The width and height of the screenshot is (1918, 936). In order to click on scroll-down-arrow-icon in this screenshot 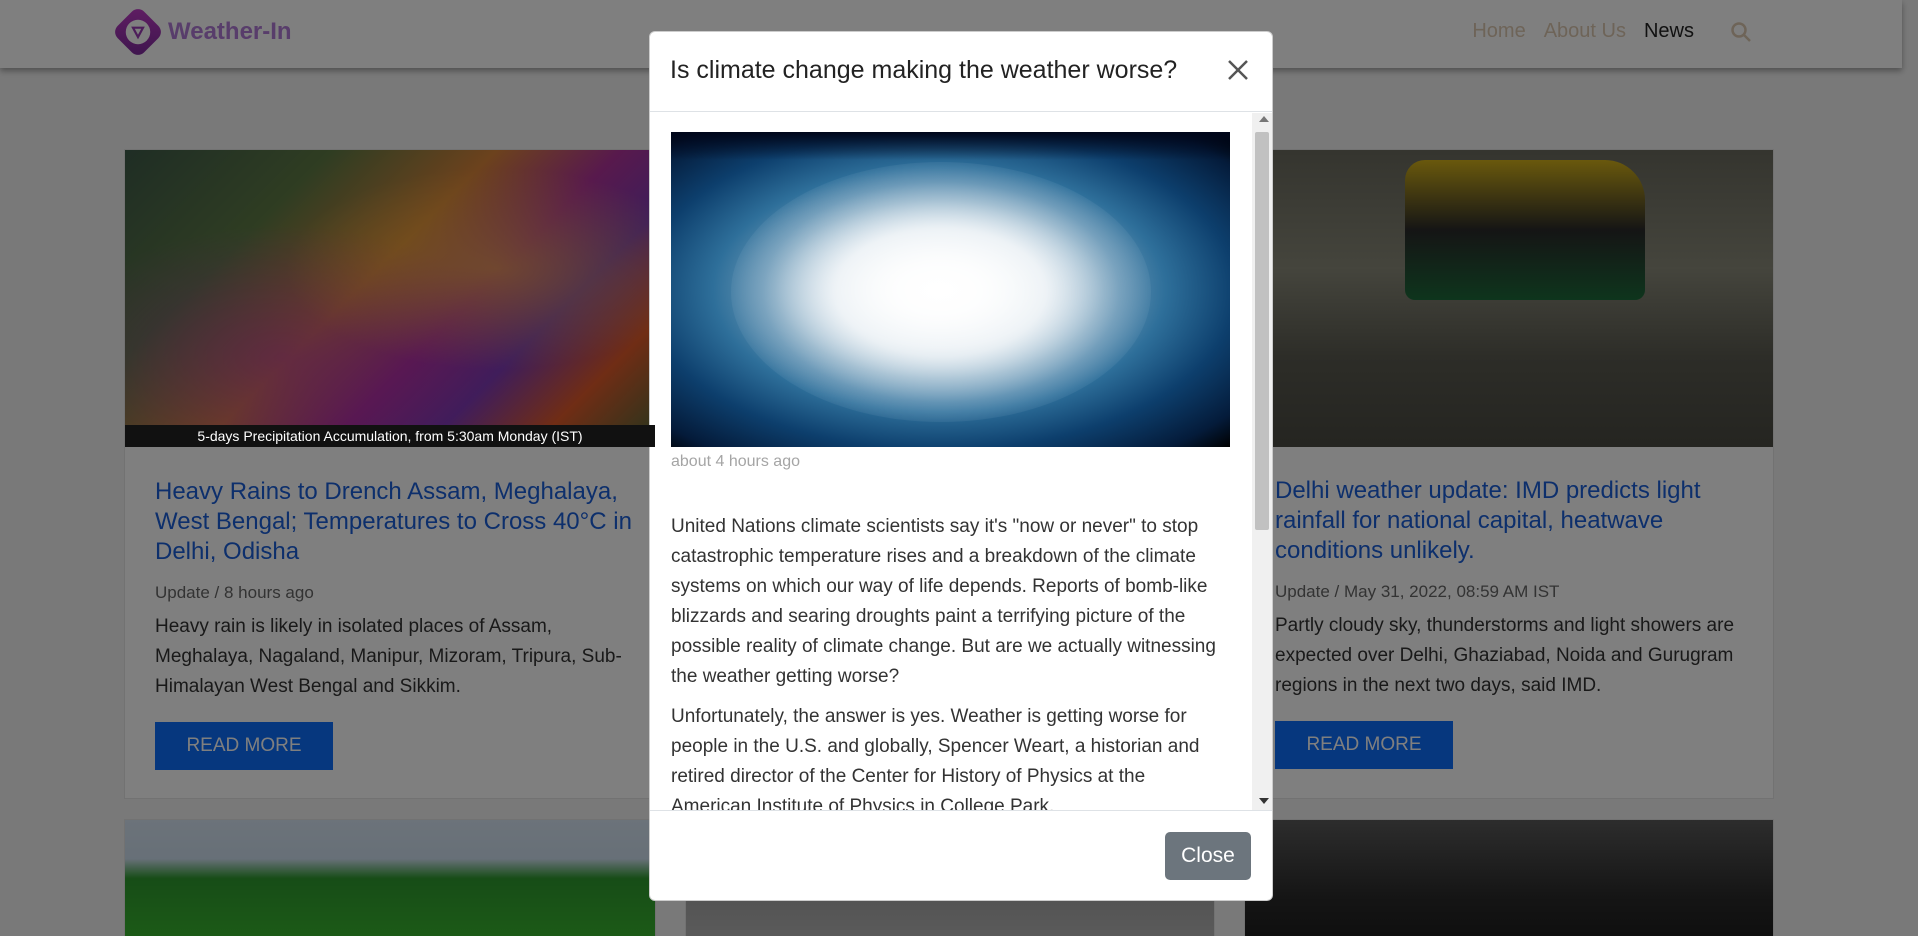, I will do `click(1264, 801)`.